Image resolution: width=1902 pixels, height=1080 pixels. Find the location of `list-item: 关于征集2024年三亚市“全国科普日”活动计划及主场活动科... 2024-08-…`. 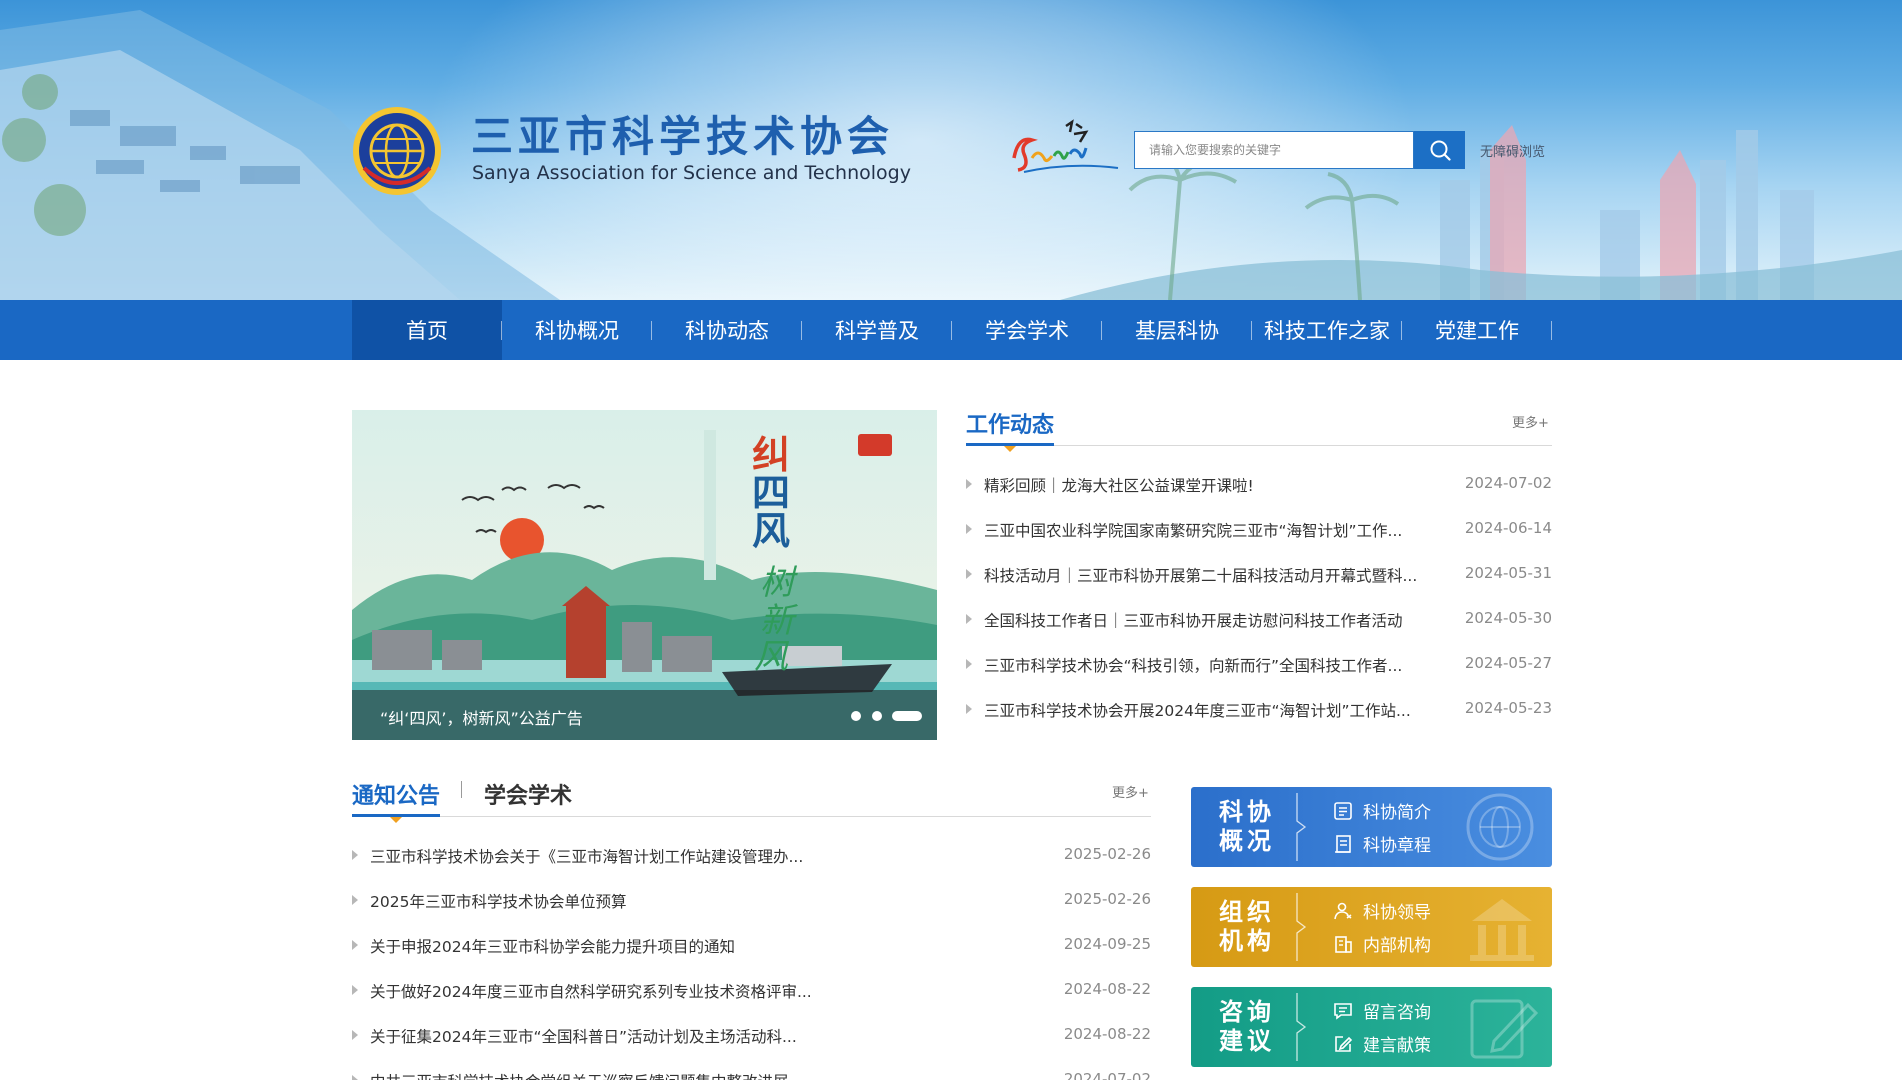

list-item: 关于征集2024年三亚市“全国科普日”活动计划及主场活动科... 2024-08-… is located at coordinates (751, 1036).